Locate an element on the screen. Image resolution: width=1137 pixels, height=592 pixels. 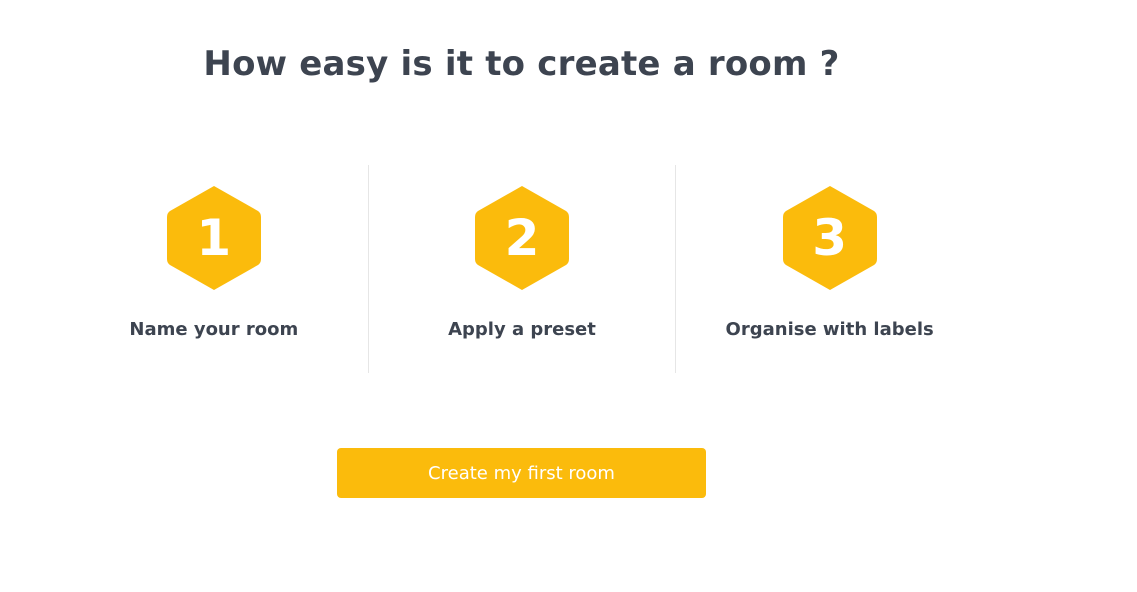
step-1: 1 Name your room is located at coordinates (214, 269).